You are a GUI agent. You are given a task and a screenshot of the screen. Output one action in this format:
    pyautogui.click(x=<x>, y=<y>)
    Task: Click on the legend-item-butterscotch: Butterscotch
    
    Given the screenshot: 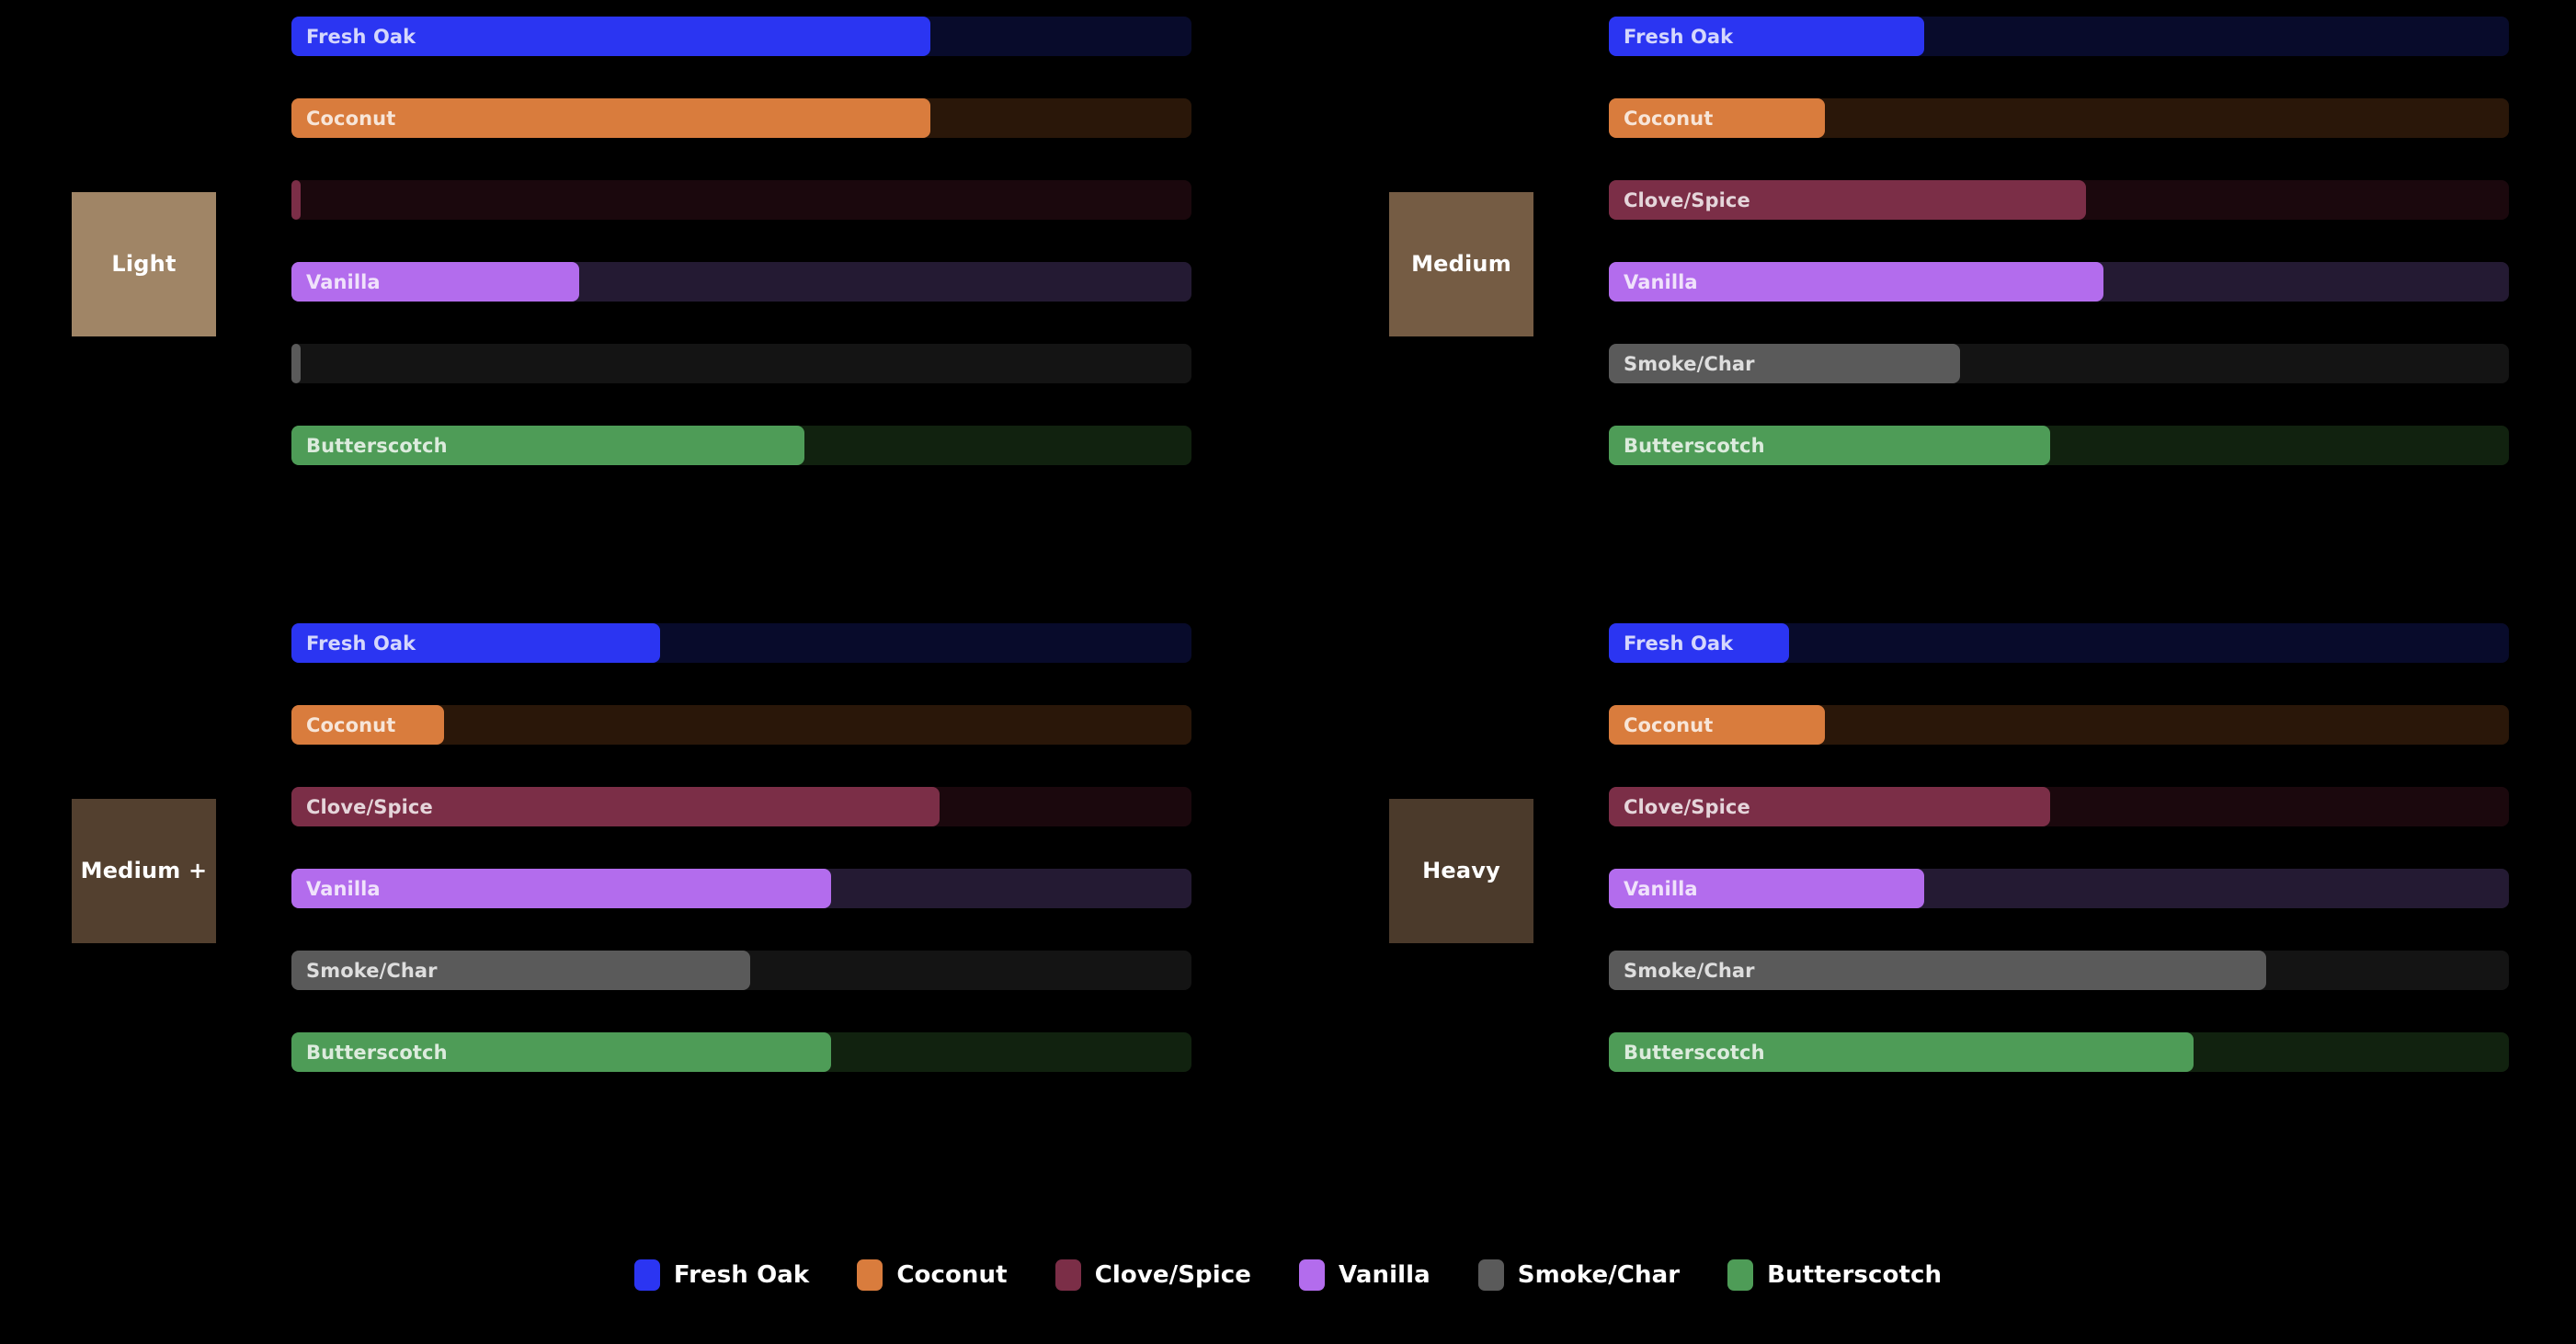 What is the action you would take?
    pyautogui.click(x=1834, y=1275)
    